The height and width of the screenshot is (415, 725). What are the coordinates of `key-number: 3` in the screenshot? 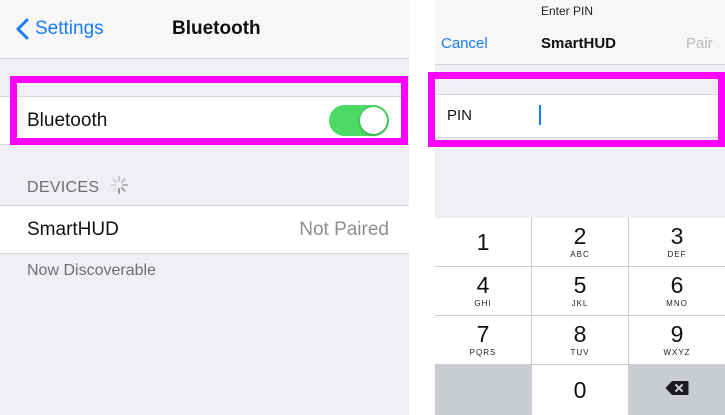 It's located at (677, 236).